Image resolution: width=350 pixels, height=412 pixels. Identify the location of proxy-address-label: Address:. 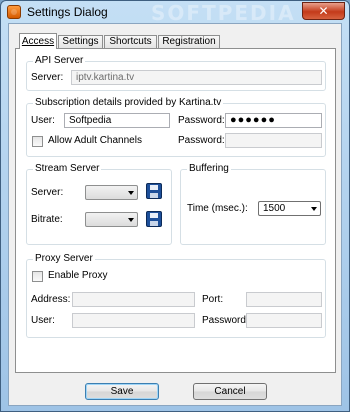
(51, 299).